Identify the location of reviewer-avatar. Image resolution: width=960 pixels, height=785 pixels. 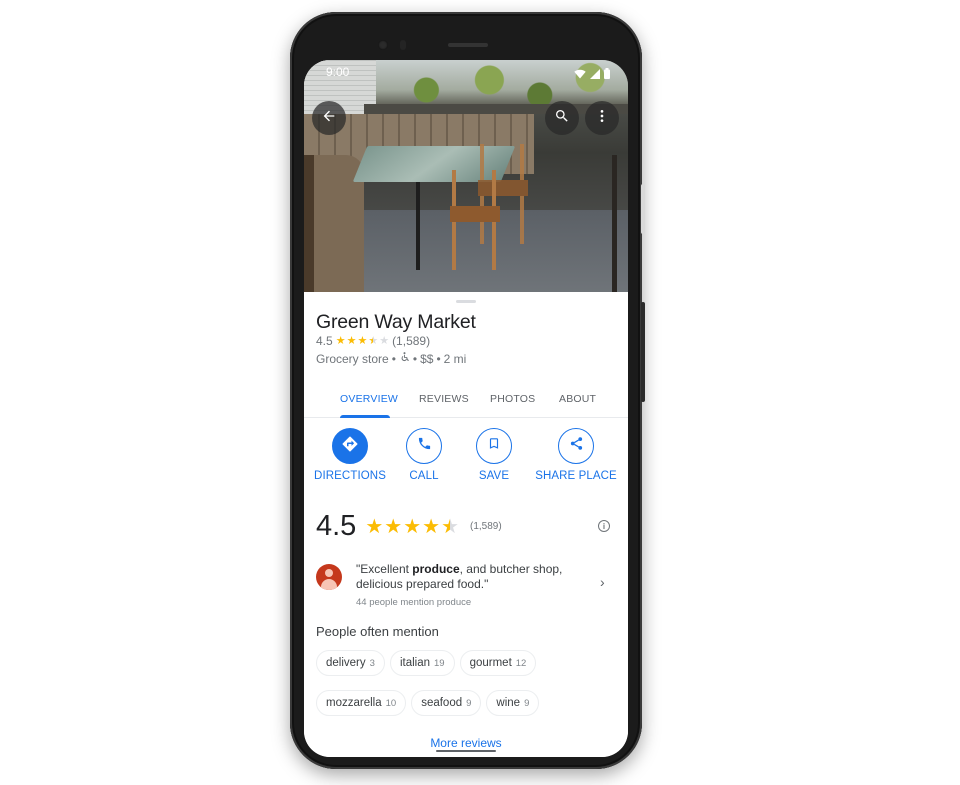
(329, 577).